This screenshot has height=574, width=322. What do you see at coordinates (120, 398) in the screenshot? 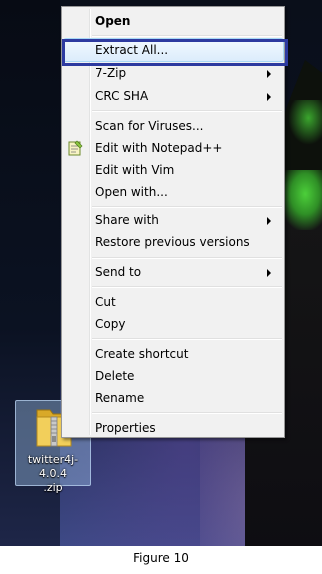
I see `menu-item-label: Rename` at bounding box center [120, 398].